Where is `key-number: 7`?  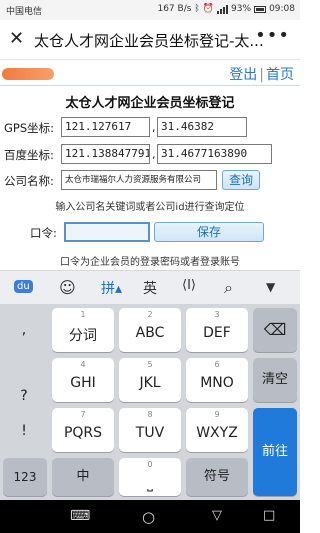
key-number: 7 is located at coordinates (83, 414).